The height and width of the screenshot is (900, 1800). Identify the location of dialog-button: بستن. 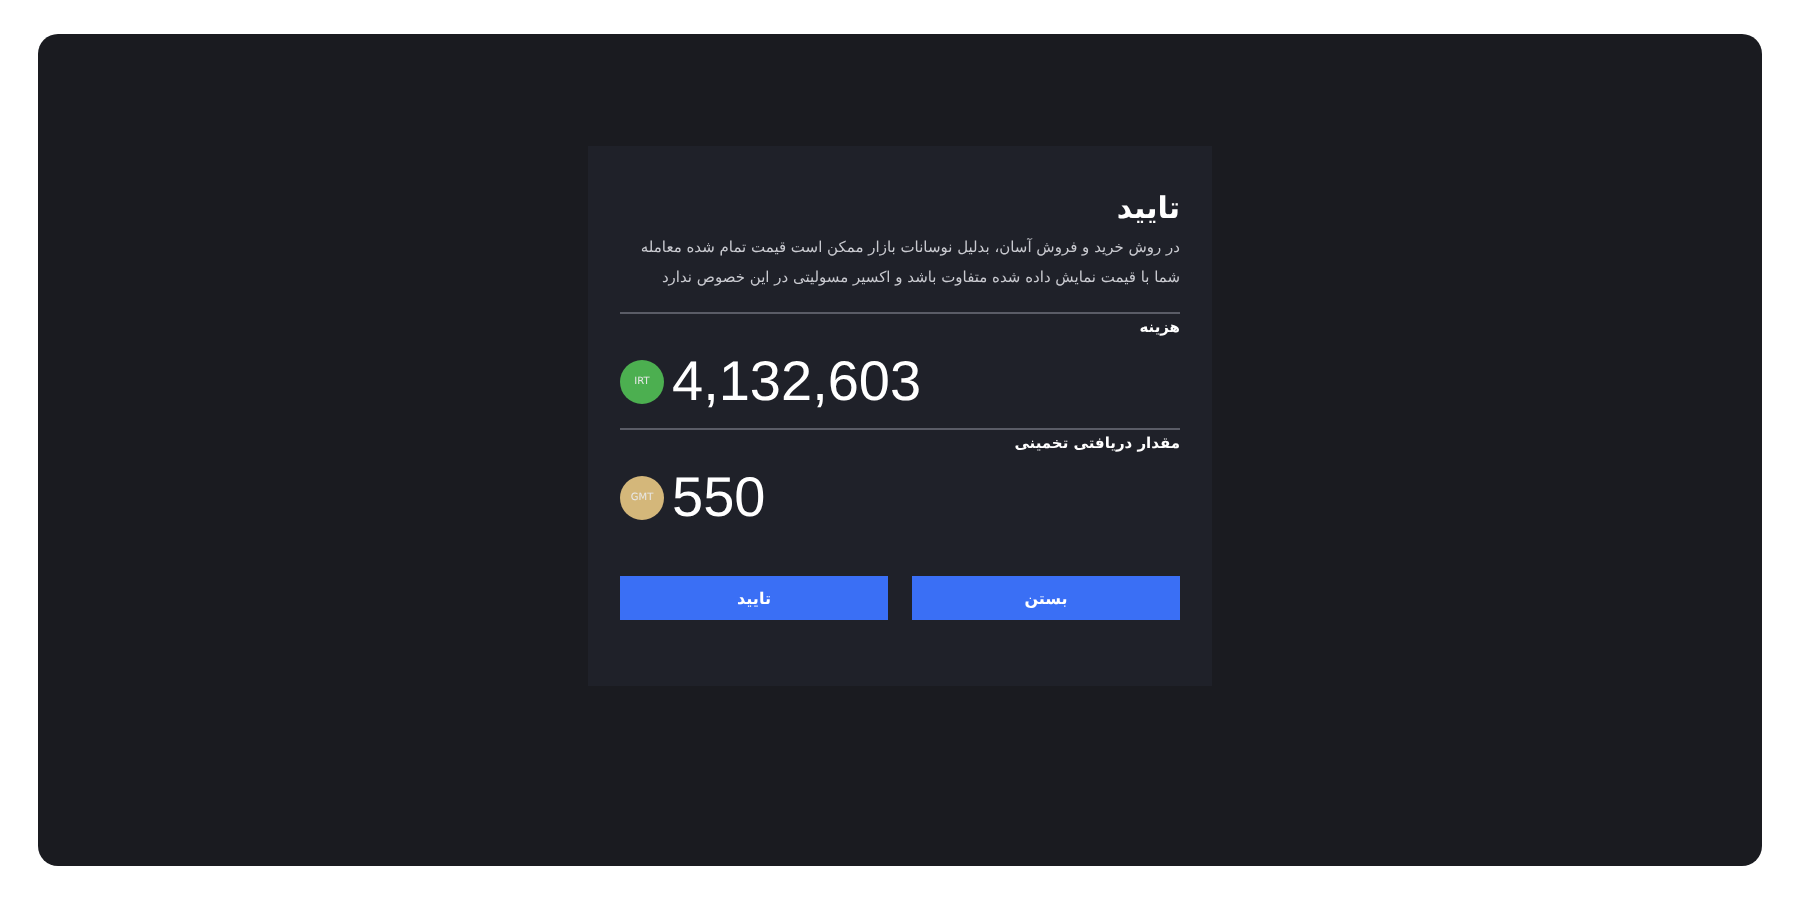
(1046, 598).